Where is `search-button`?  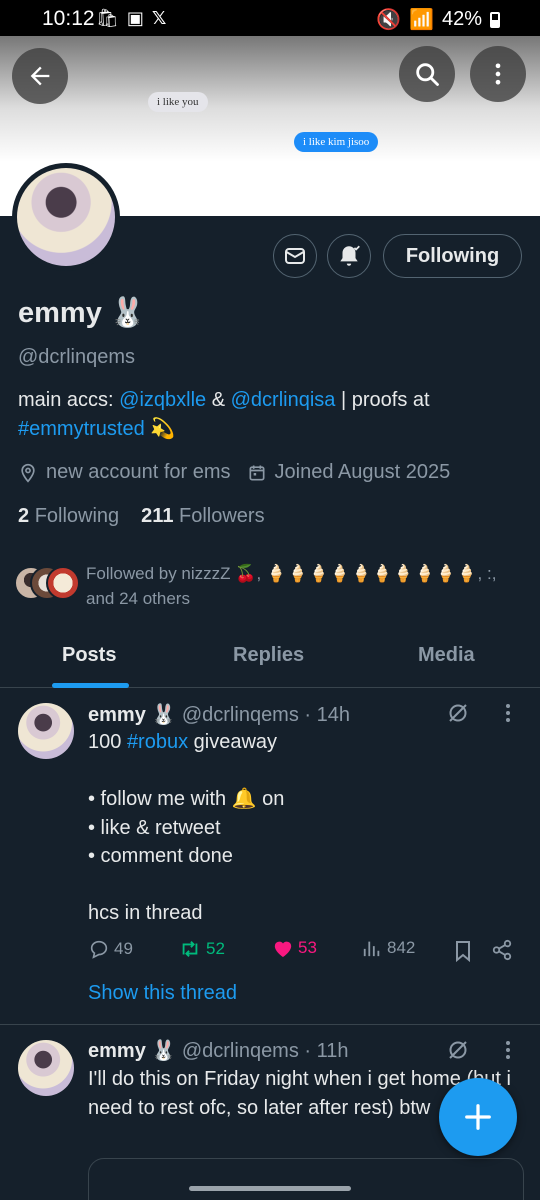
search-button is located at coordinates (427, 74).